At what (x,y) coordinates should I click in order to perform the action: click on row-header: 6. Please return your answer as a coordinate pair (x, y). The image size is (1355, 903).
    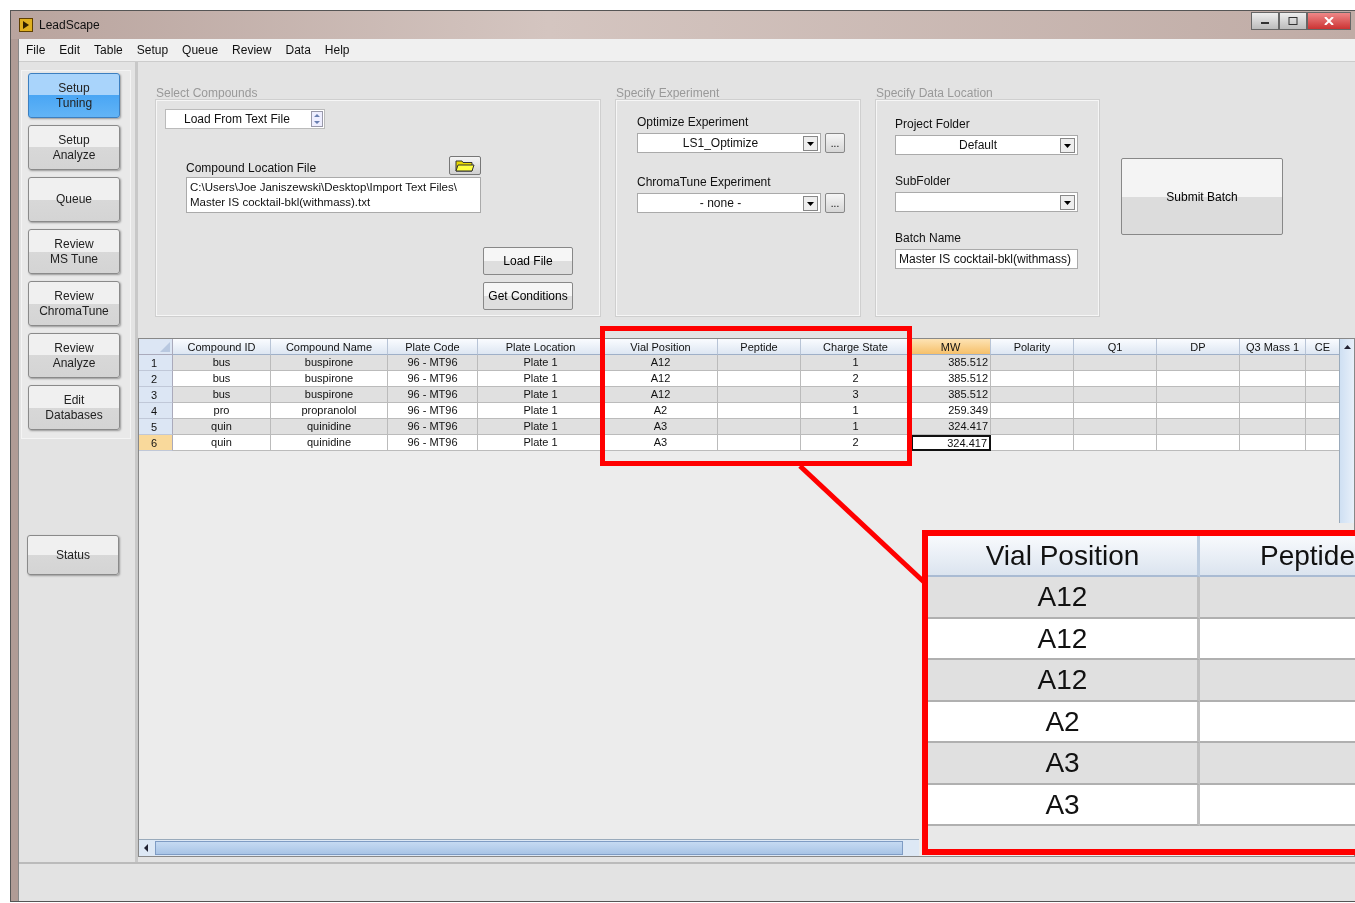
    Looking at the image, I should click on (156, 443).